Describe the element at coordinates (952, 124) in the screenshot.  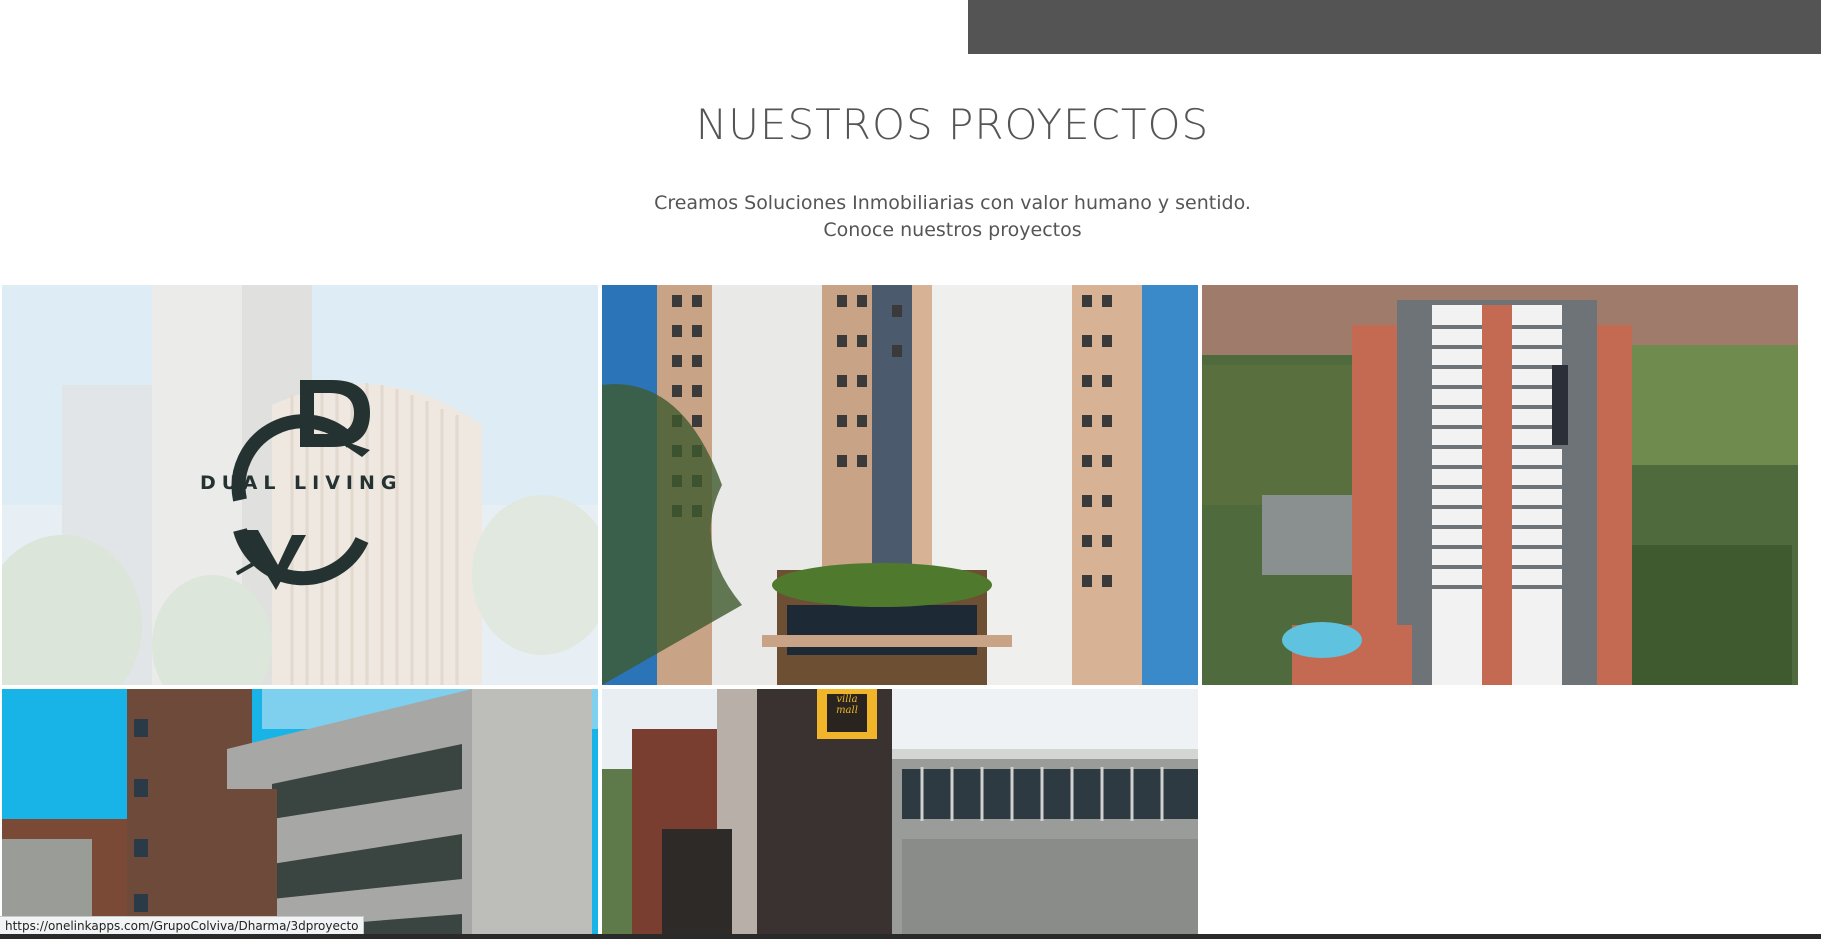
I see `section-title: NUESTROS PROYECTOS` at that location.